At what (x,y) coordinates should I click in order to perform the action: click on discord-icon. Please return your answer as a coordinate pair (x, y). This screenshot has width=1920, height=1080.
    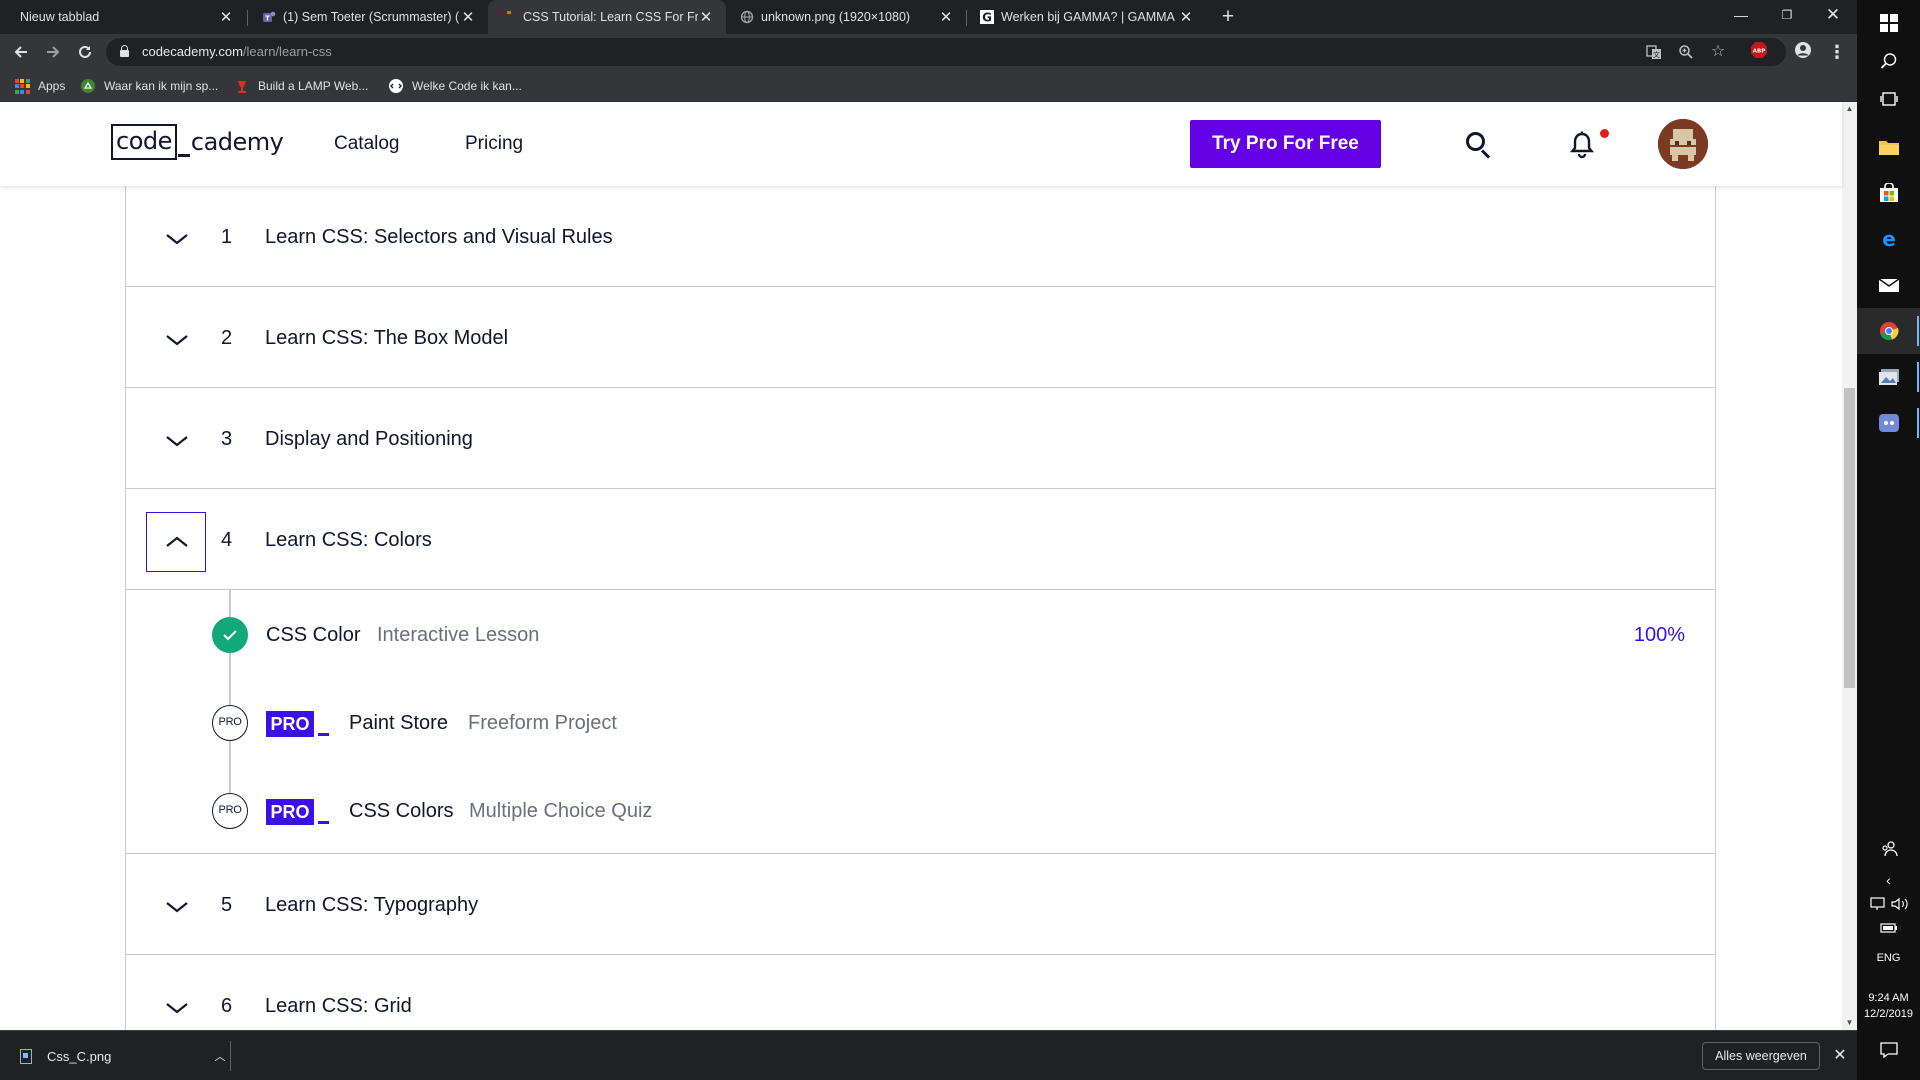
    Looking at the image, I should click on (1888, 423).